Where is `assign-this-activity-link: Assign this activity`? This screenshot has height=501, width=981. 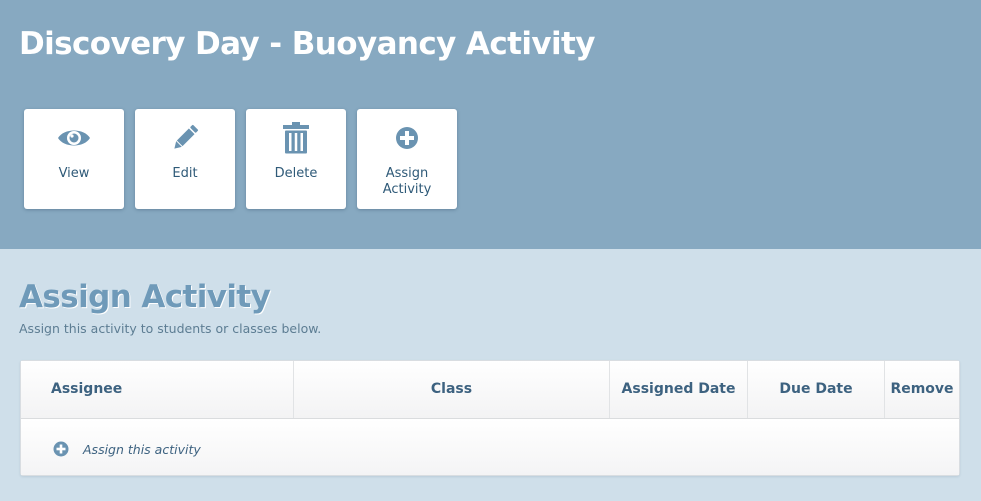
assign-this-activity-link: Assign this activity is located at coordinates (127, 449).